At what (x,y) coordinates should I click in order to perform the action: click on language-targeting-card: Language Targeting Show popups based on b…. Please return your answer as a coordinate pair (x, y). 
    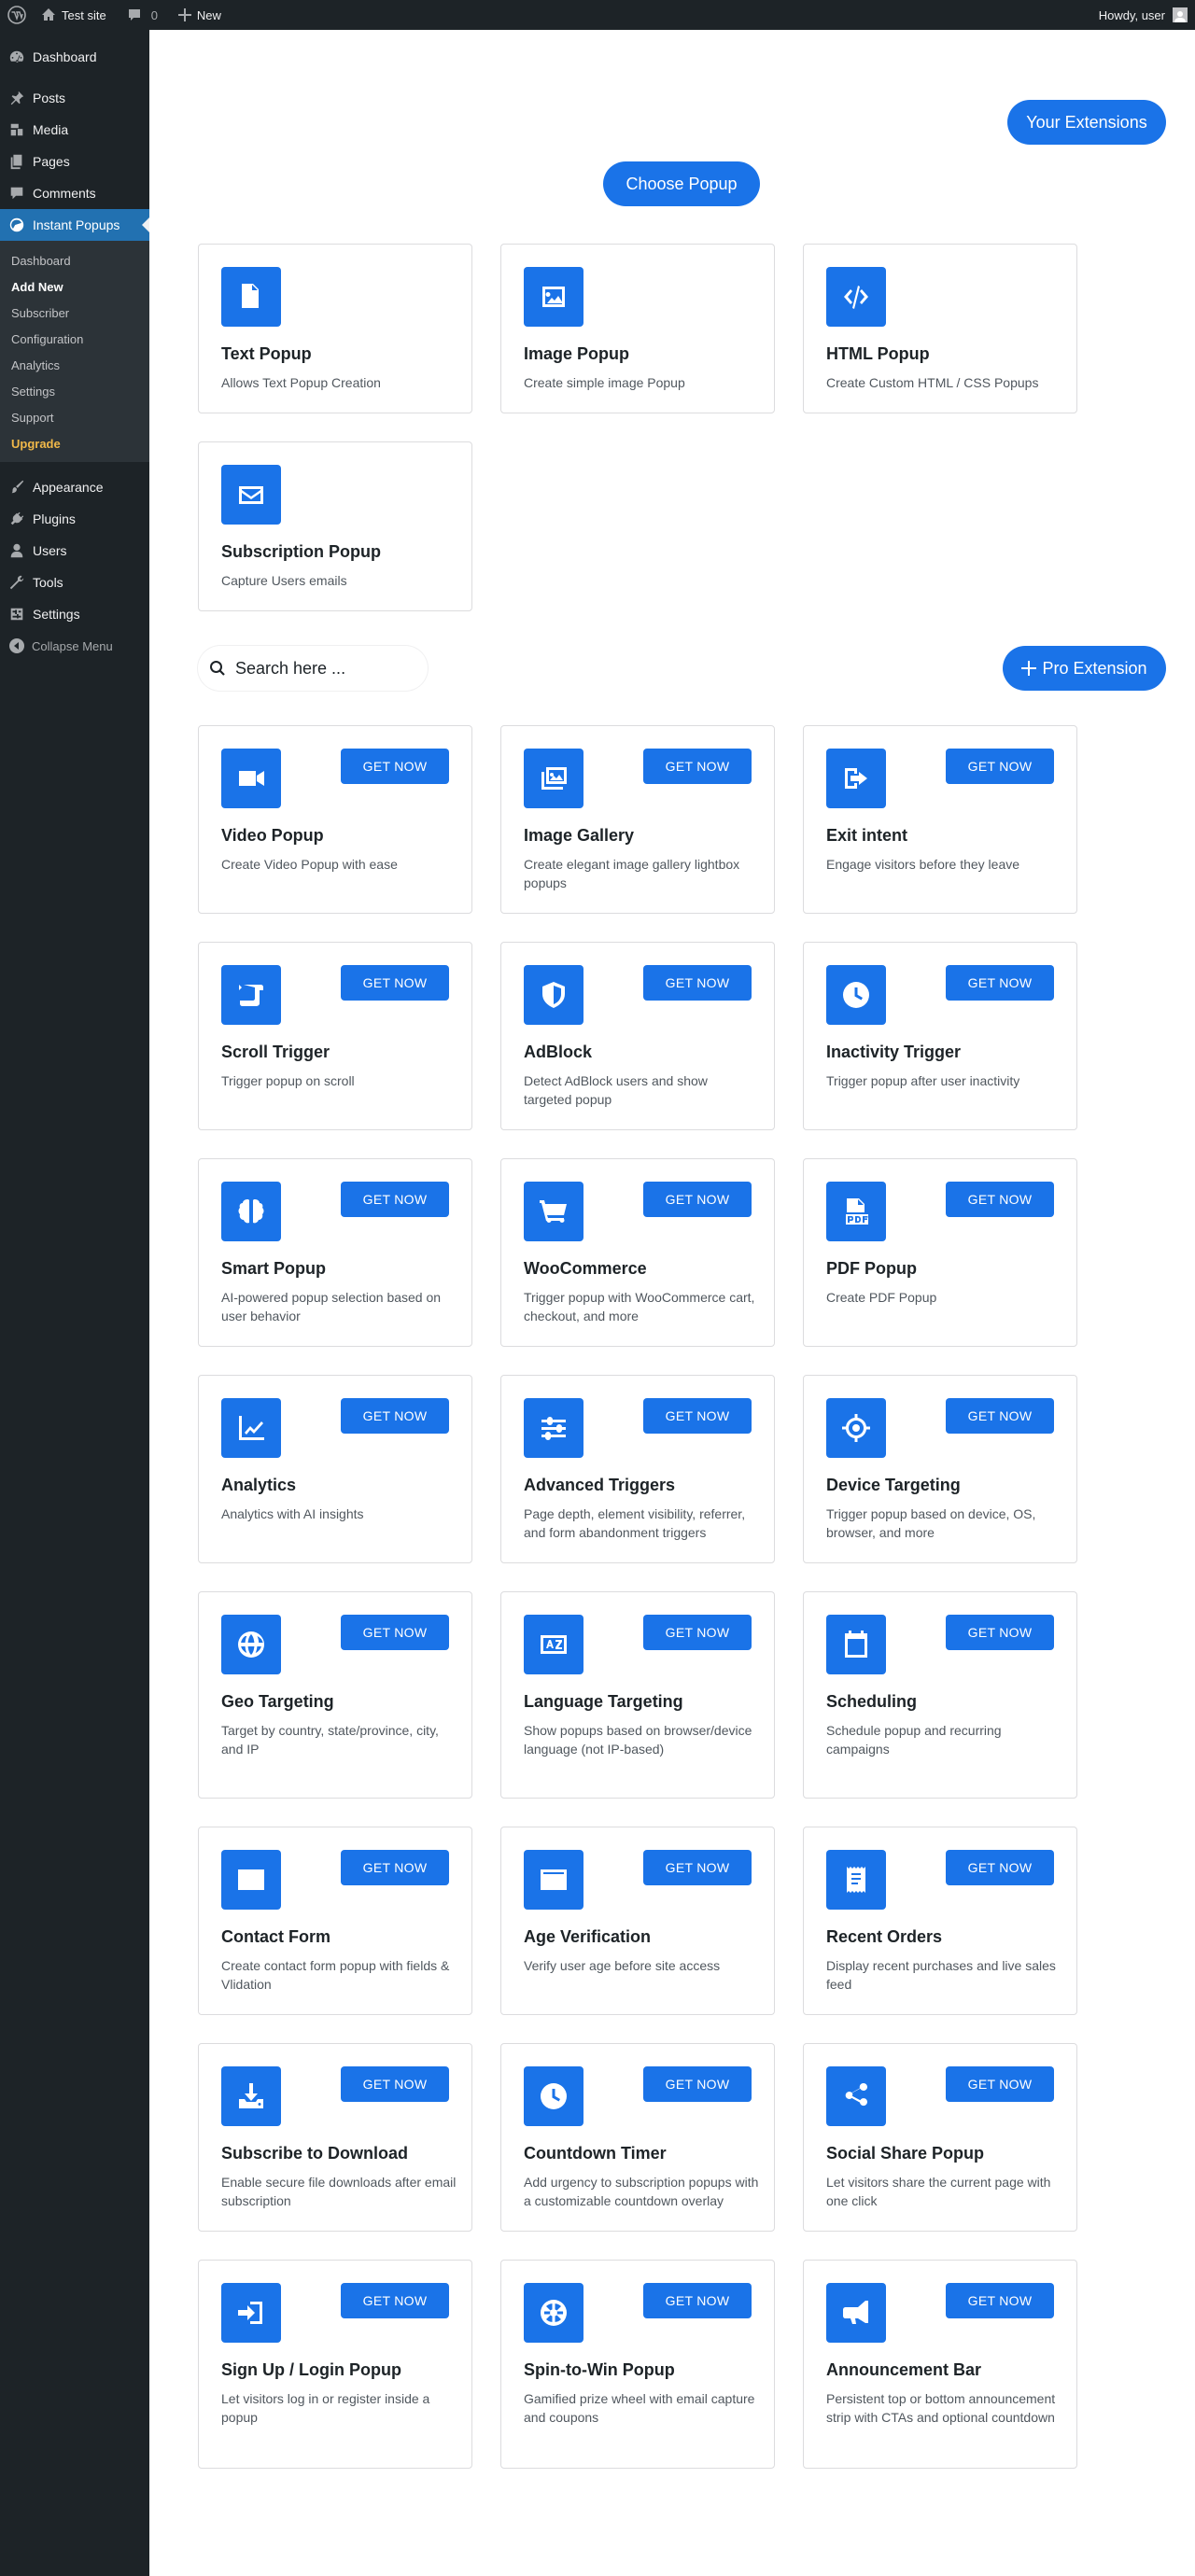
    Looking at the image, I should click on (637, 1695).